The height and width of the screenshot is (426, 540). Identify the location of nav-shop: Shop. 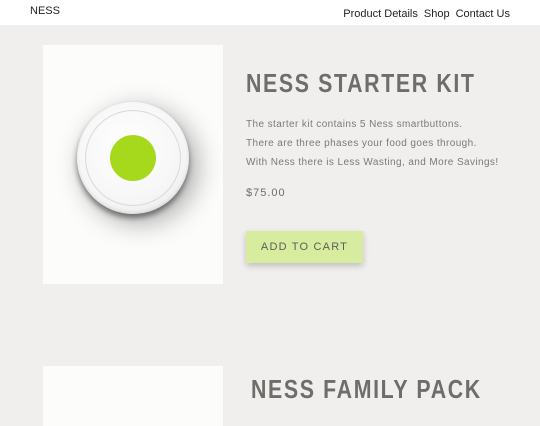
(437, 14).